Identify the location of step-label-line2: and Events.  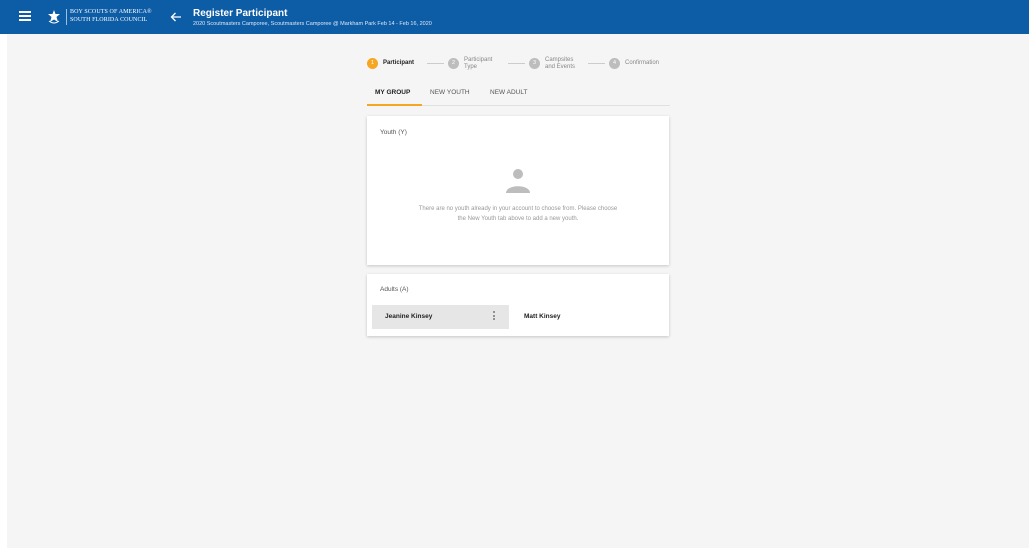
(560, 67).